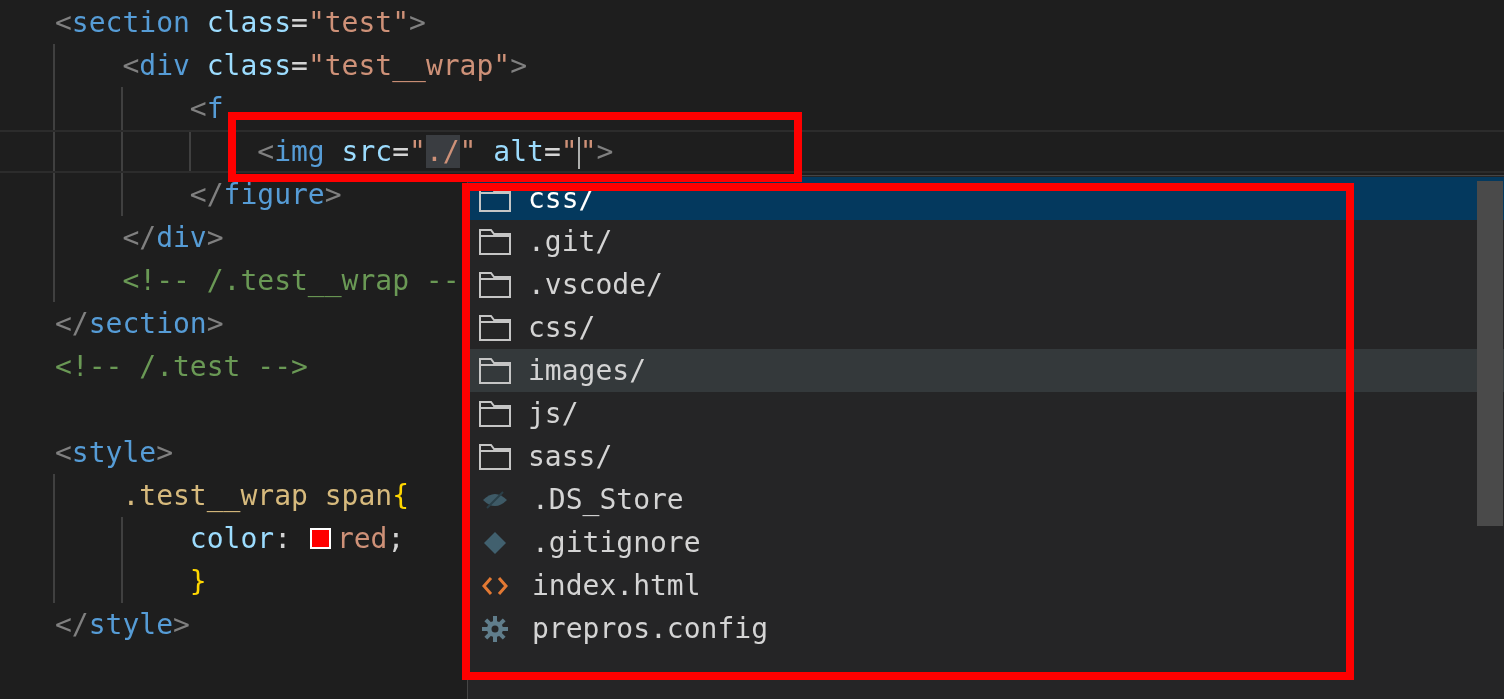  Describe the element at coordinates (122, 625) in the screenshot. I see `code-line: </style>` at that location.